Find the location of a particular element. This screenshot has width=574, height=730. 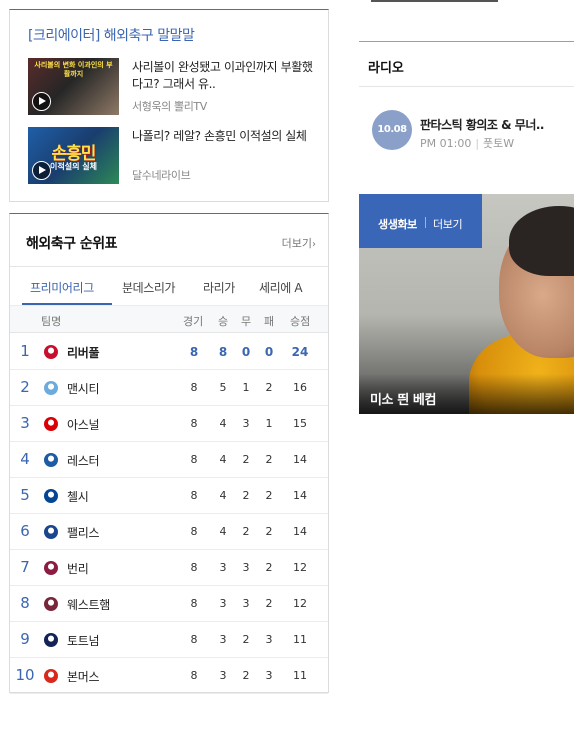

chevron-right-icon: › is located at coordinates (314, 244).